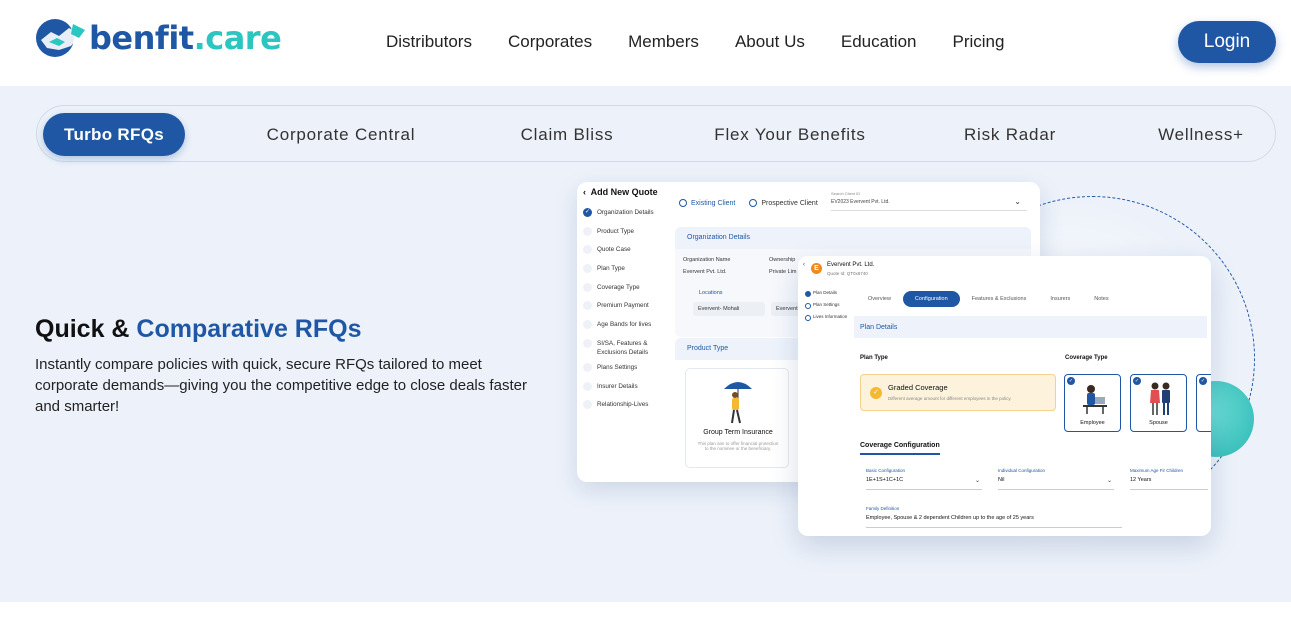 The image size is (1291, 628). What do you see at coordinates (141, 38) in the screenshot?
I see `logo-main: benfit` at bounding box center [141, 38].